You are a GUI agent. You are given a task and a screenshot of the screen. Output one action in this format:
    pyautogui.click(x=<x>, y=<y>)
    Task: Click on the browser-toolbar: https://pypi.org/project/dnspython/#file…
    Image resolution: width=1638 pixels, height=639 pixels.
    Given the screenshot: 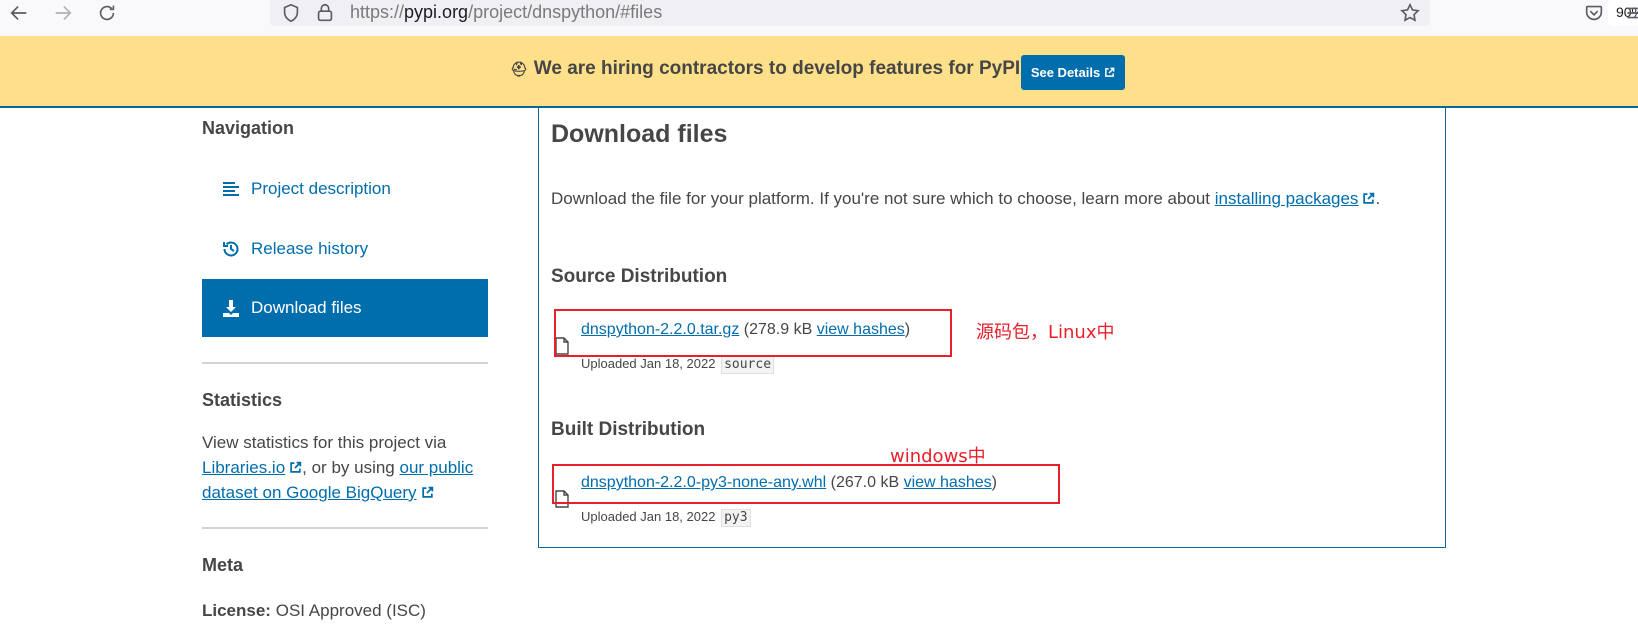 What is the action you would take?
    pyautogui.click(x=819, y=18)
    